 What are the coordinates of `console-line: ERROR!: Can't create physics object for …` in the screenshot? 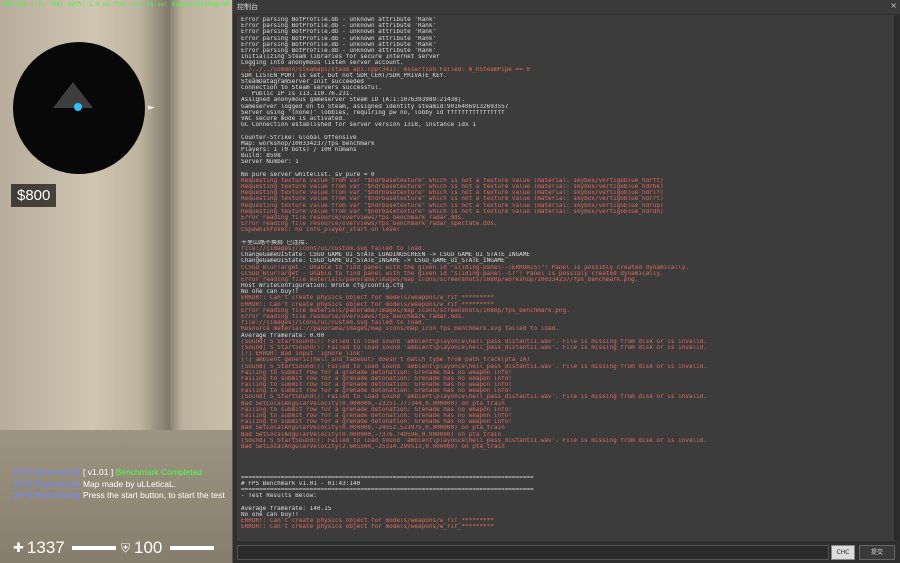 It's located at (367, 527).